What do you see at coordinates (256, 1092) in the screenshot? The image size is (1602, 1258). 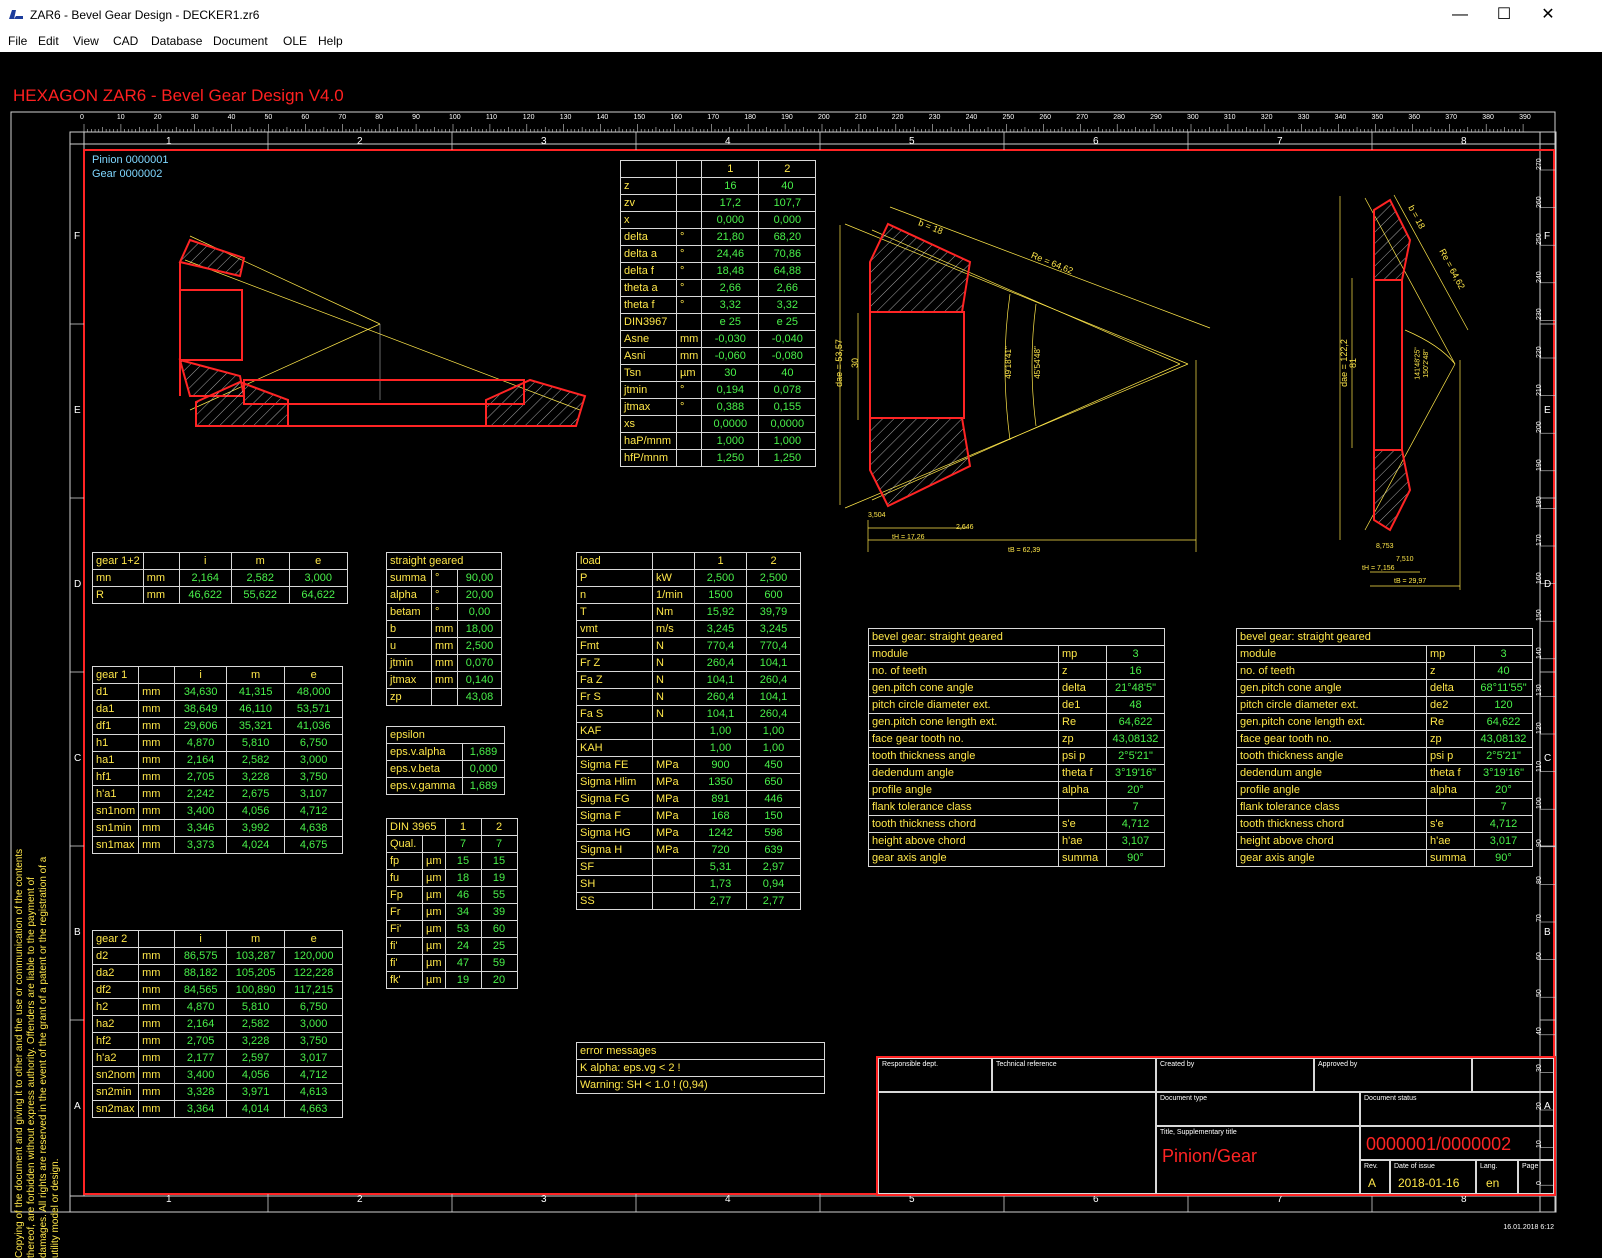 I see `table-cell: 3,971` at bounding box center [256, 1092].